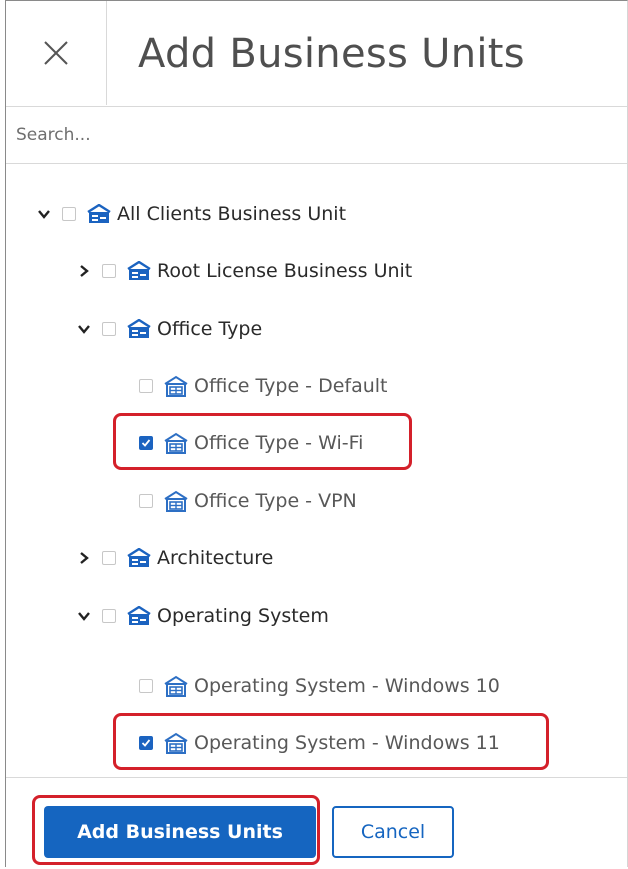 Image resolution: width=628 pixels, height=869 pixels. I want to click on search-bar, so click(316, 135).